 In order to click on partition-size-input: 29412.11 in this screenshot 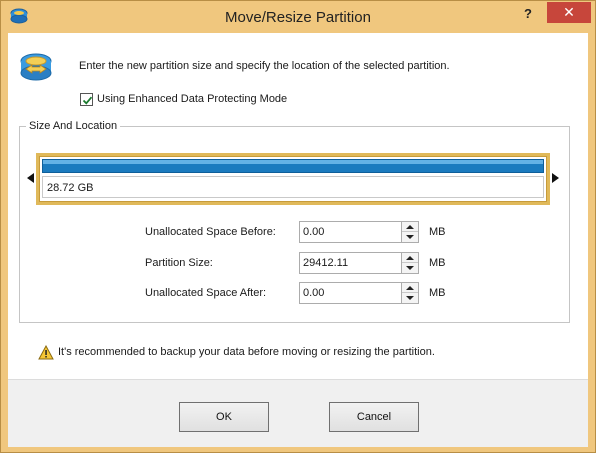, I will do `click(350, 263)`.